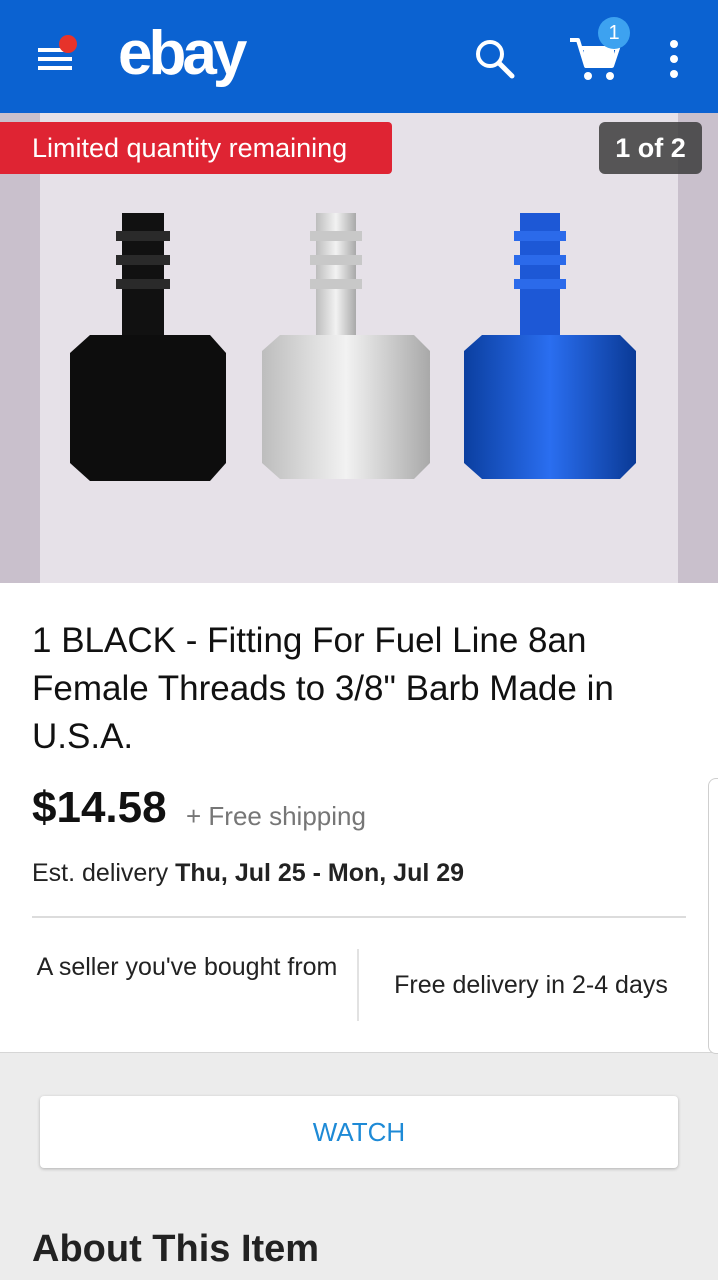 The image size is (718, 1280). What do you see at coordinates (674, 59) in the screenshot?
I see `more-vert-icon` at bounding box center [674, 59].